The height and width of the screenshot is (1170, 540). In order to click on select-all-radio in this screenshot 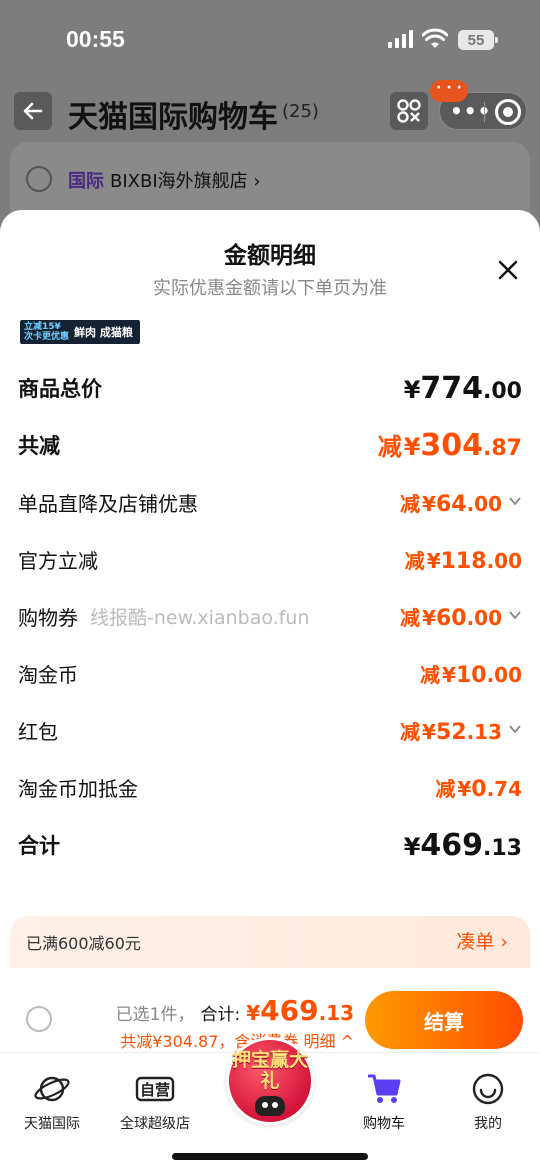, I will do `click(39, 1019)`.